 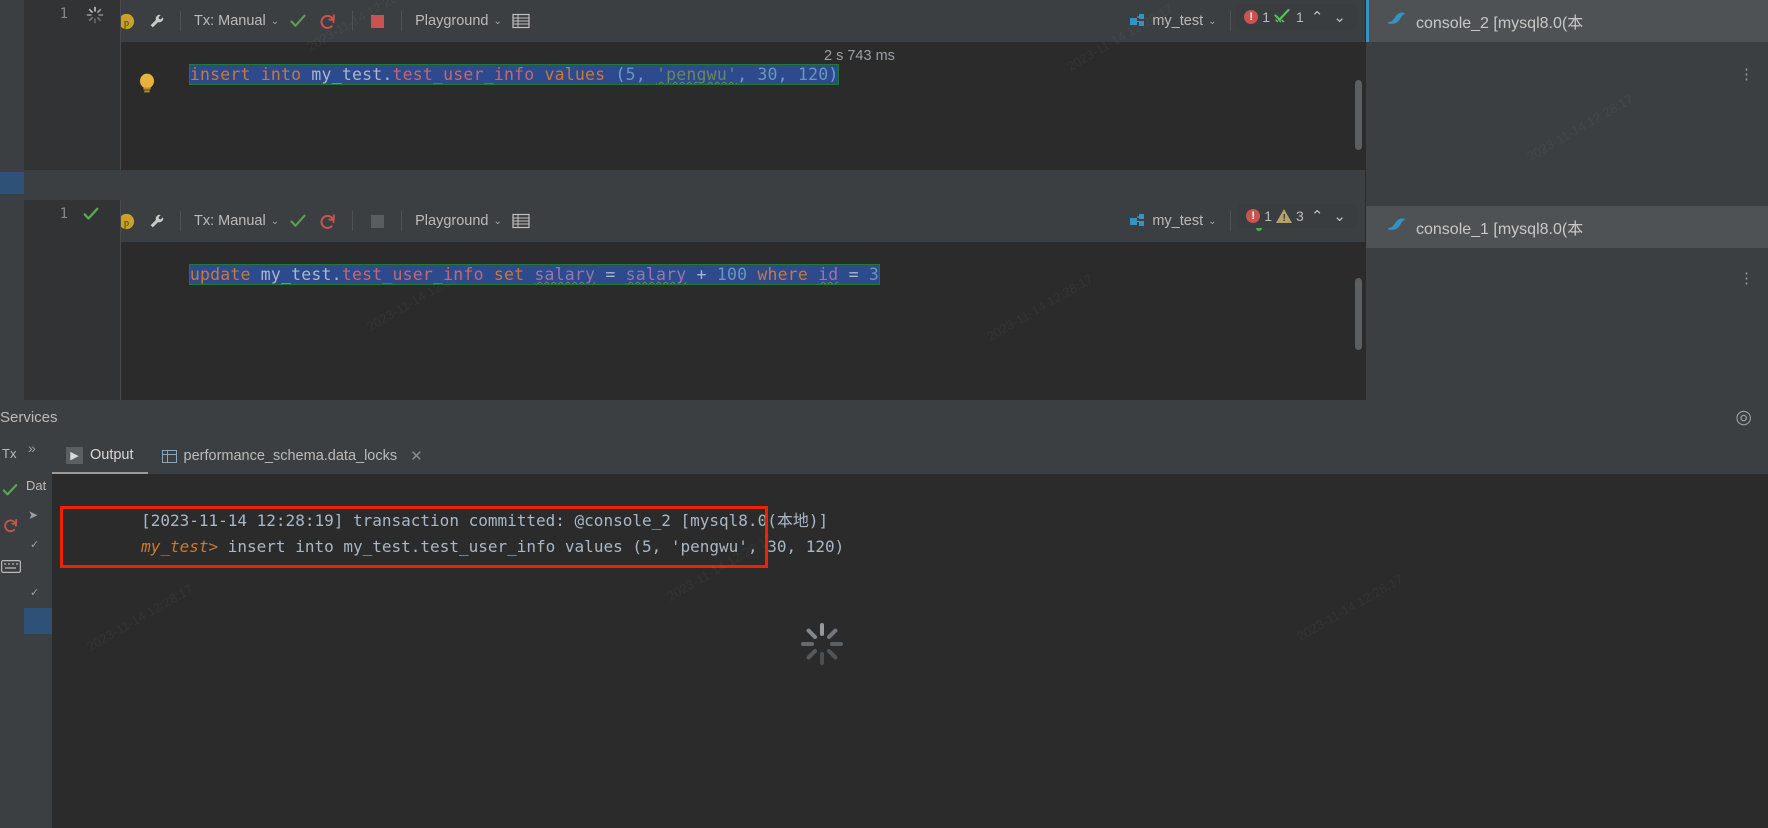 What do you see at coordinates (1297, 216) in the screenshot?
I see `inspection-widget-2: ! 1 ! 3 ⌃ ⌄` at bounding box center [1297, 216].